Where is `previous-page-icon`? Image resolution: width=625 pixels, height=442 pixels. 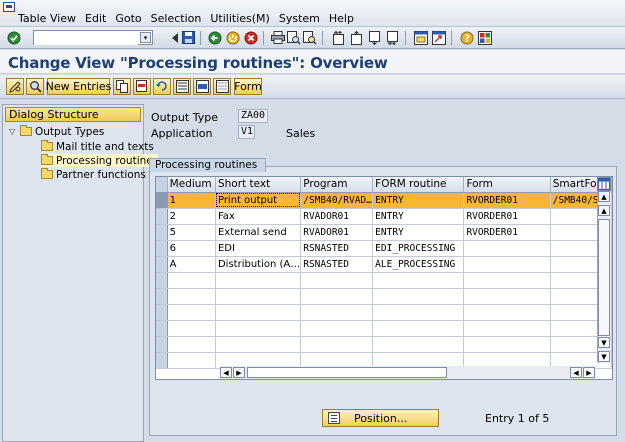 previous-page-icon is located at coordinates (356, 37).